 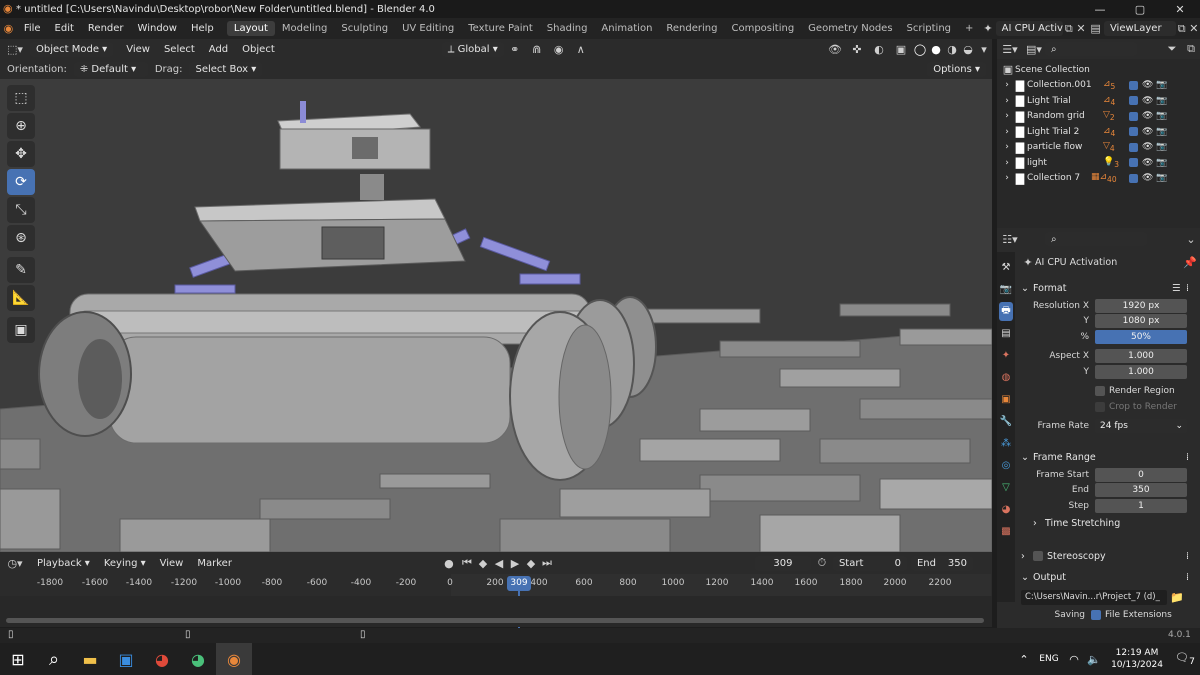 What do you see at coordinates (1172, 49) in the screenshot?
I see `filter-icon: ⏷` at bounding box center [1172, 49].